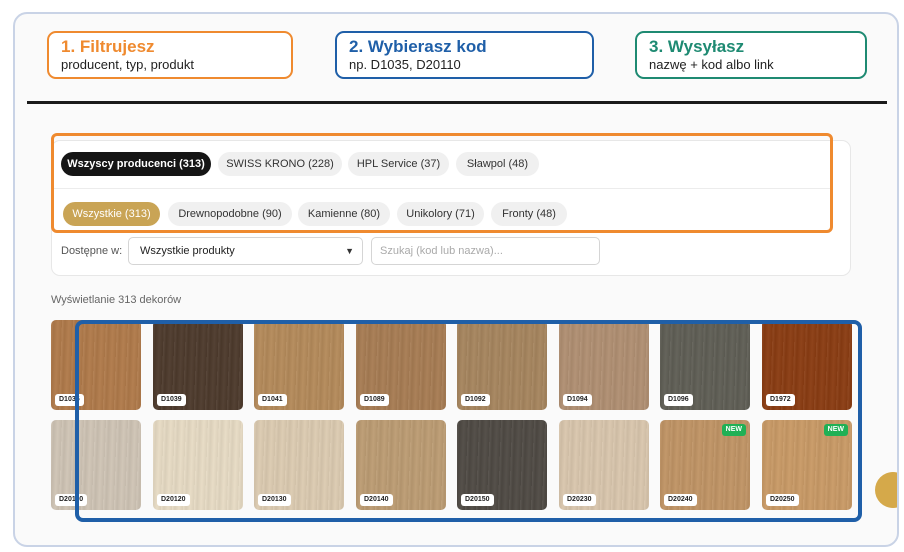  I want to click on search-input, so click(485, 251).